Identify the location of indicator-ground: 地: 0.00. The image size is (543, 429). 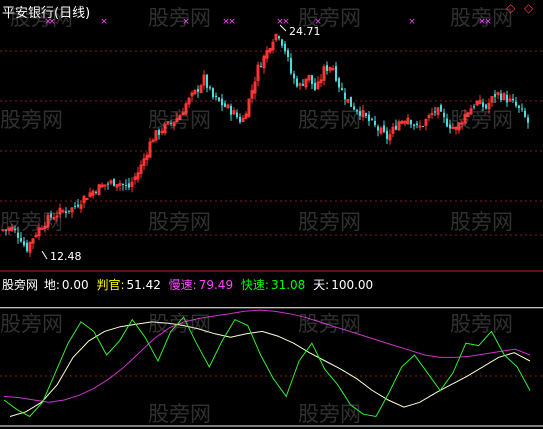
(67, 285).